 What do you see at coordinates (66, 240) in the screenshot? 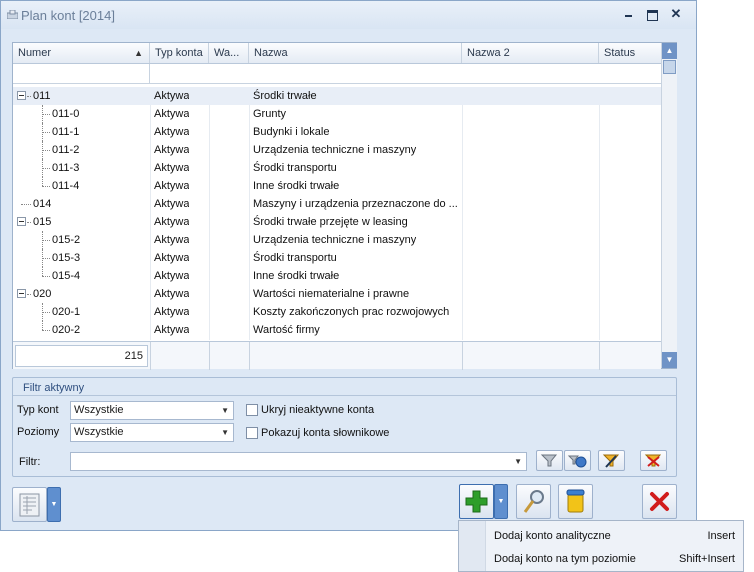
I see `cell-numer: 015-2` at bounding box center [66, 240].